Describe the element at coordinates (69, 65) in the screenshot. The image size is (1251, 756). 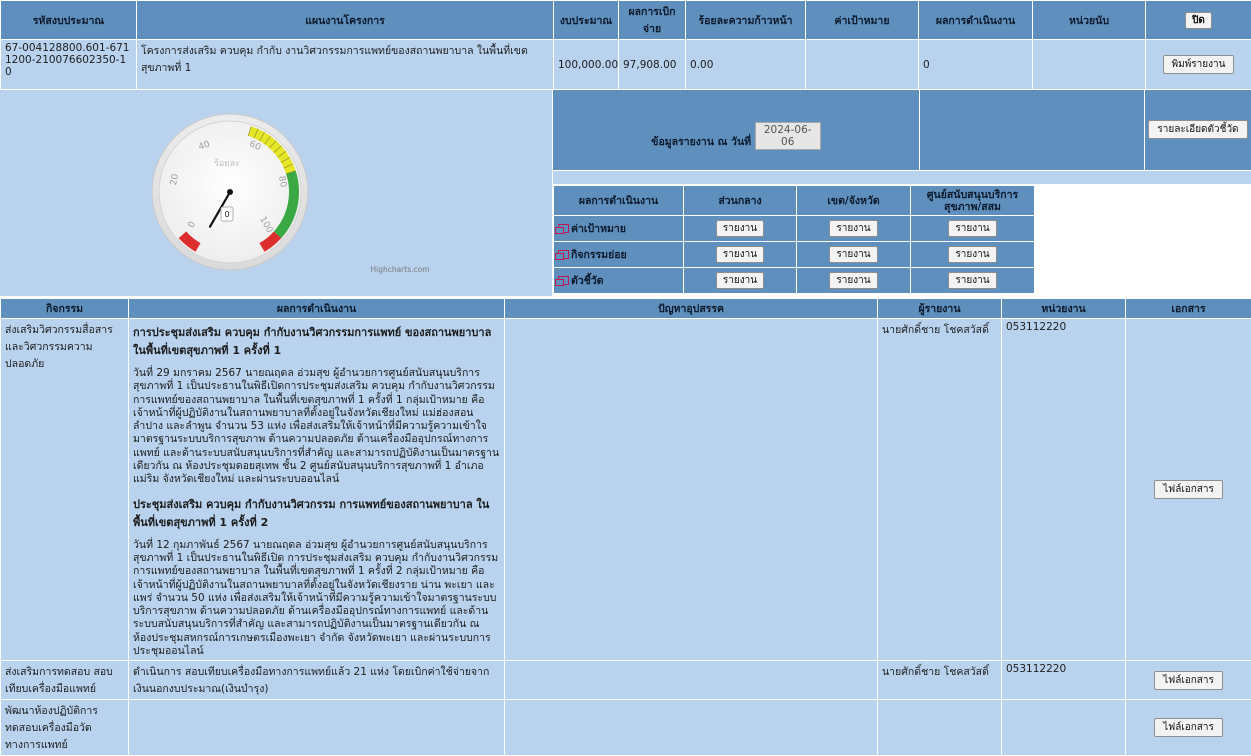
I see `project-code: 67-004128800.601-6711200-210076602350-10` at that location.